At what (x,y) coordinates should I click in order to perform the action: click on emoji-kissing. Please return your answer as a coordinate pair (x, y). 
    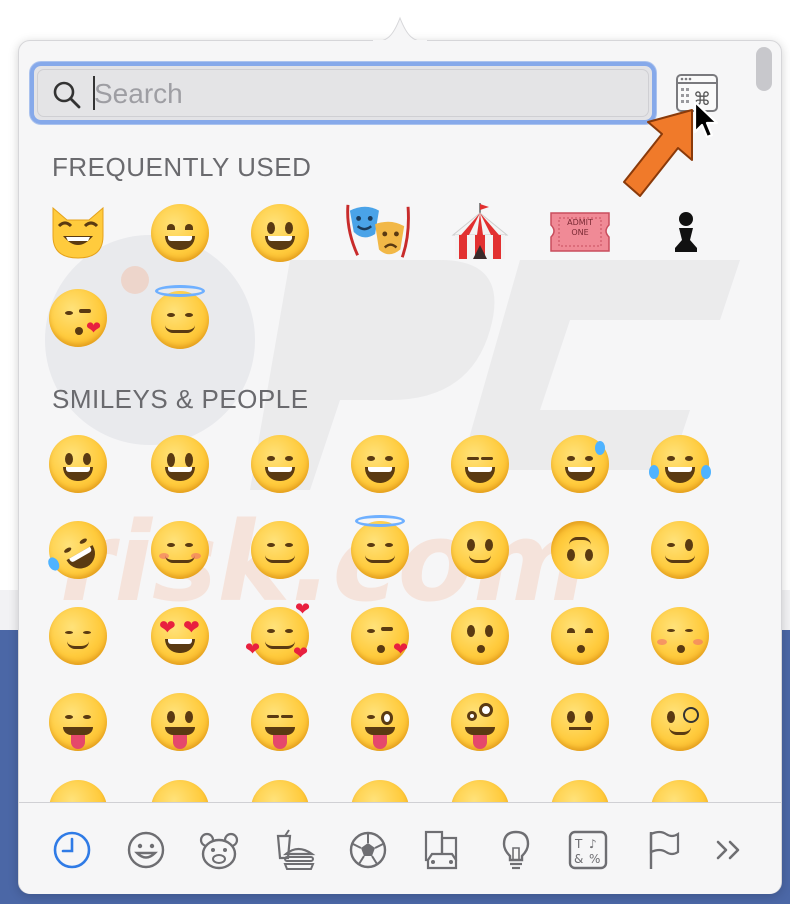
    Looking at the image, I should click on (480, 636).